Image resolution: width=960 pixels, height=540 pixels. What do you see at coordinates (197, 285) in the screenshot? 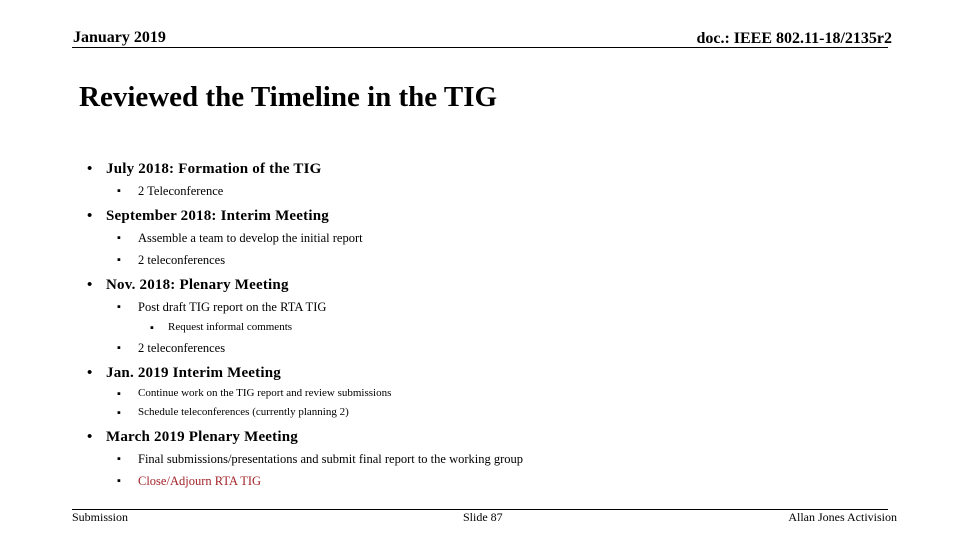
I see `bullet-item-nov-2018: Nov. 2018: Plenary Meeting` at bounding box center [197, 285].